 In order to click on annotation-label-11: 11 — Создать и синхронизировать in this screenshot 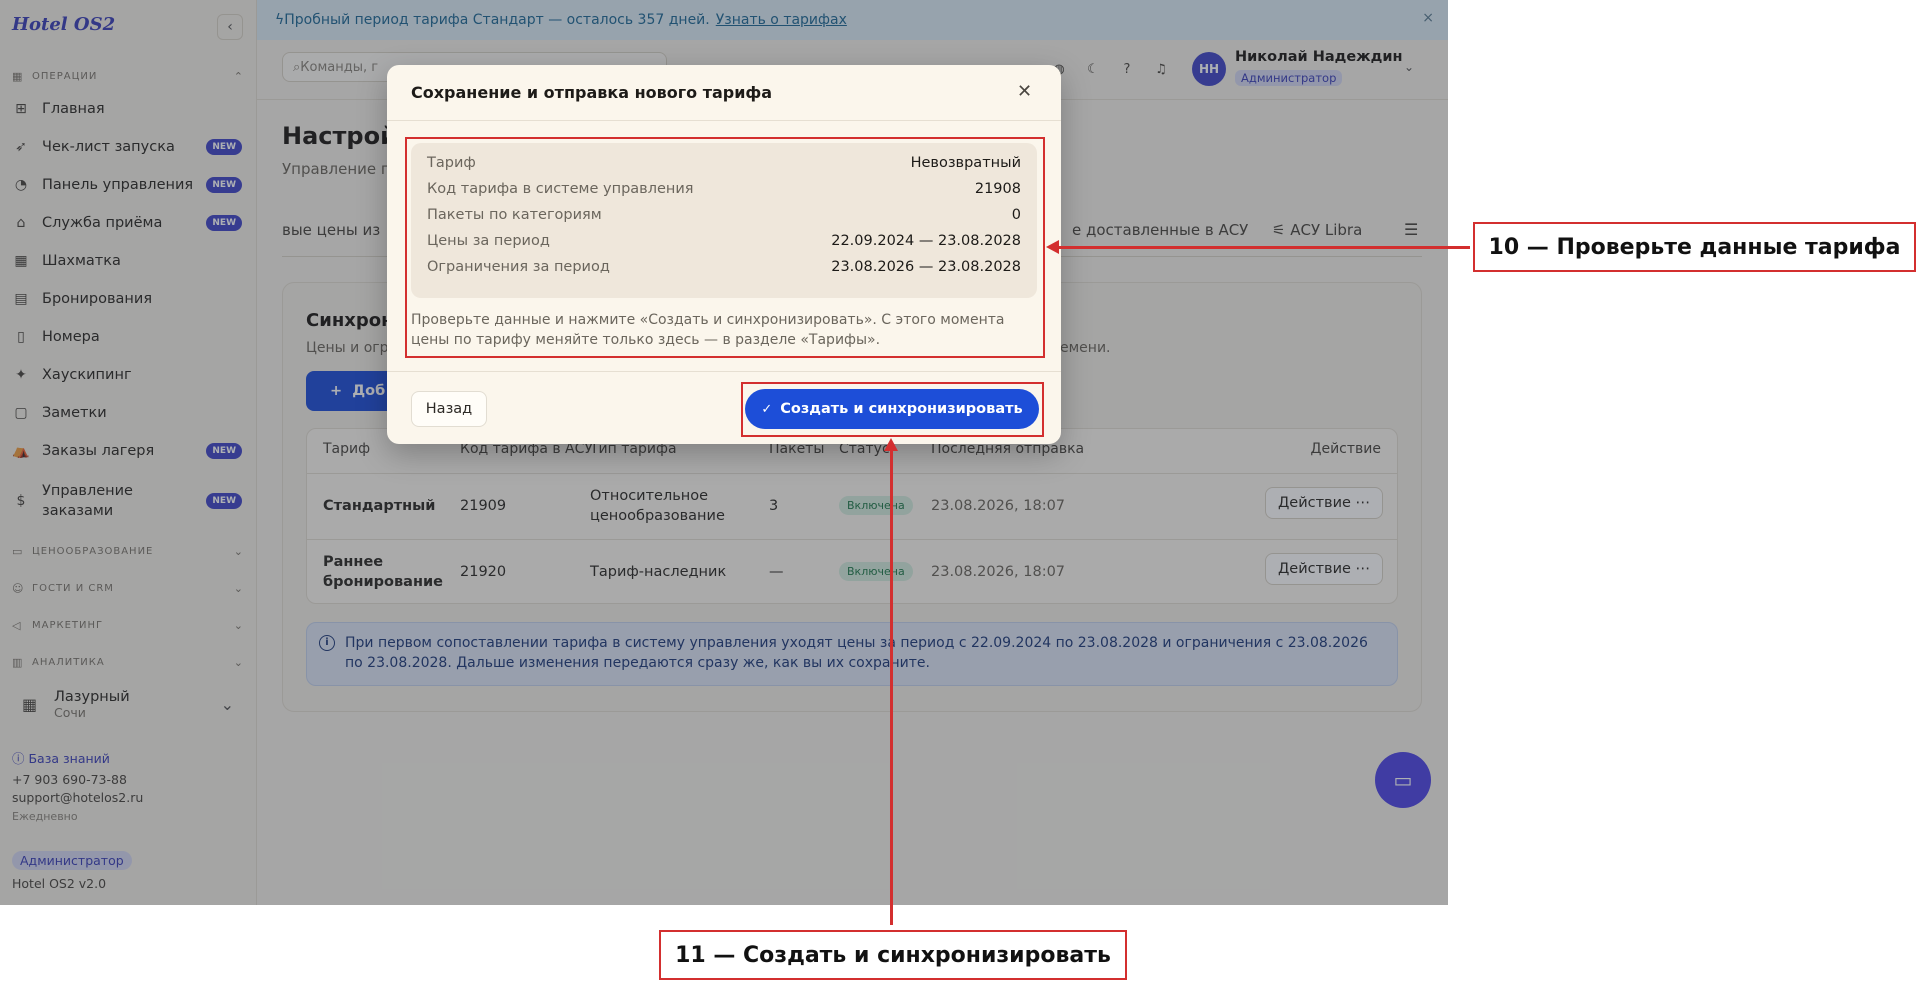, I will do `click(893, 955)`.